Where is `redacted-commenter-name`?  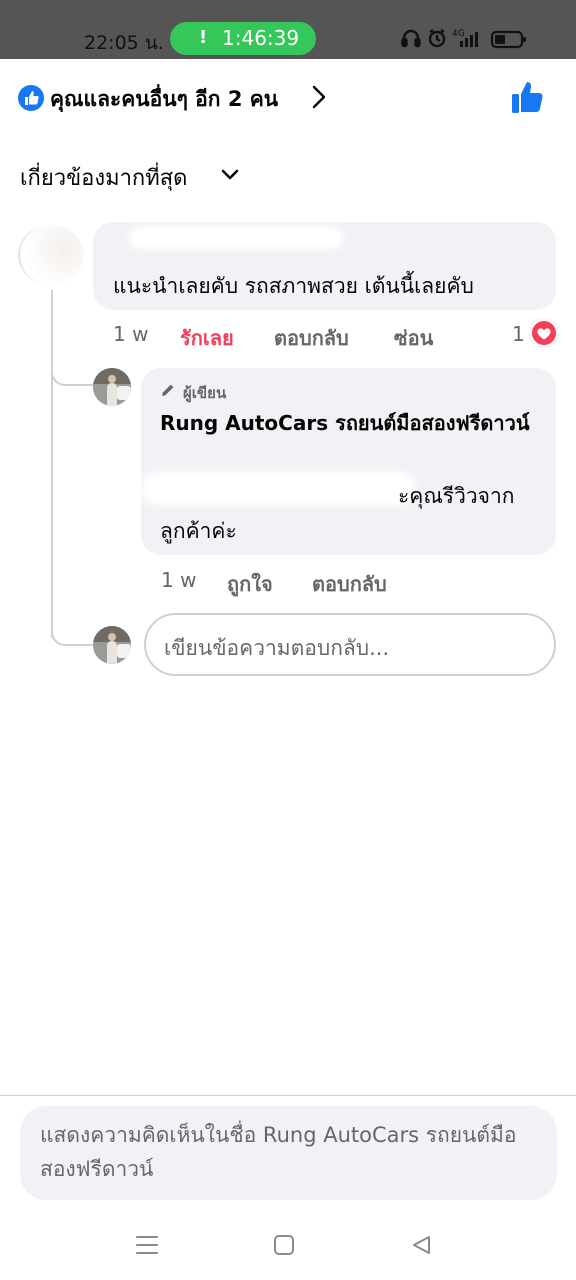
redacted-commenter-name is located at coordinates (236, 238).